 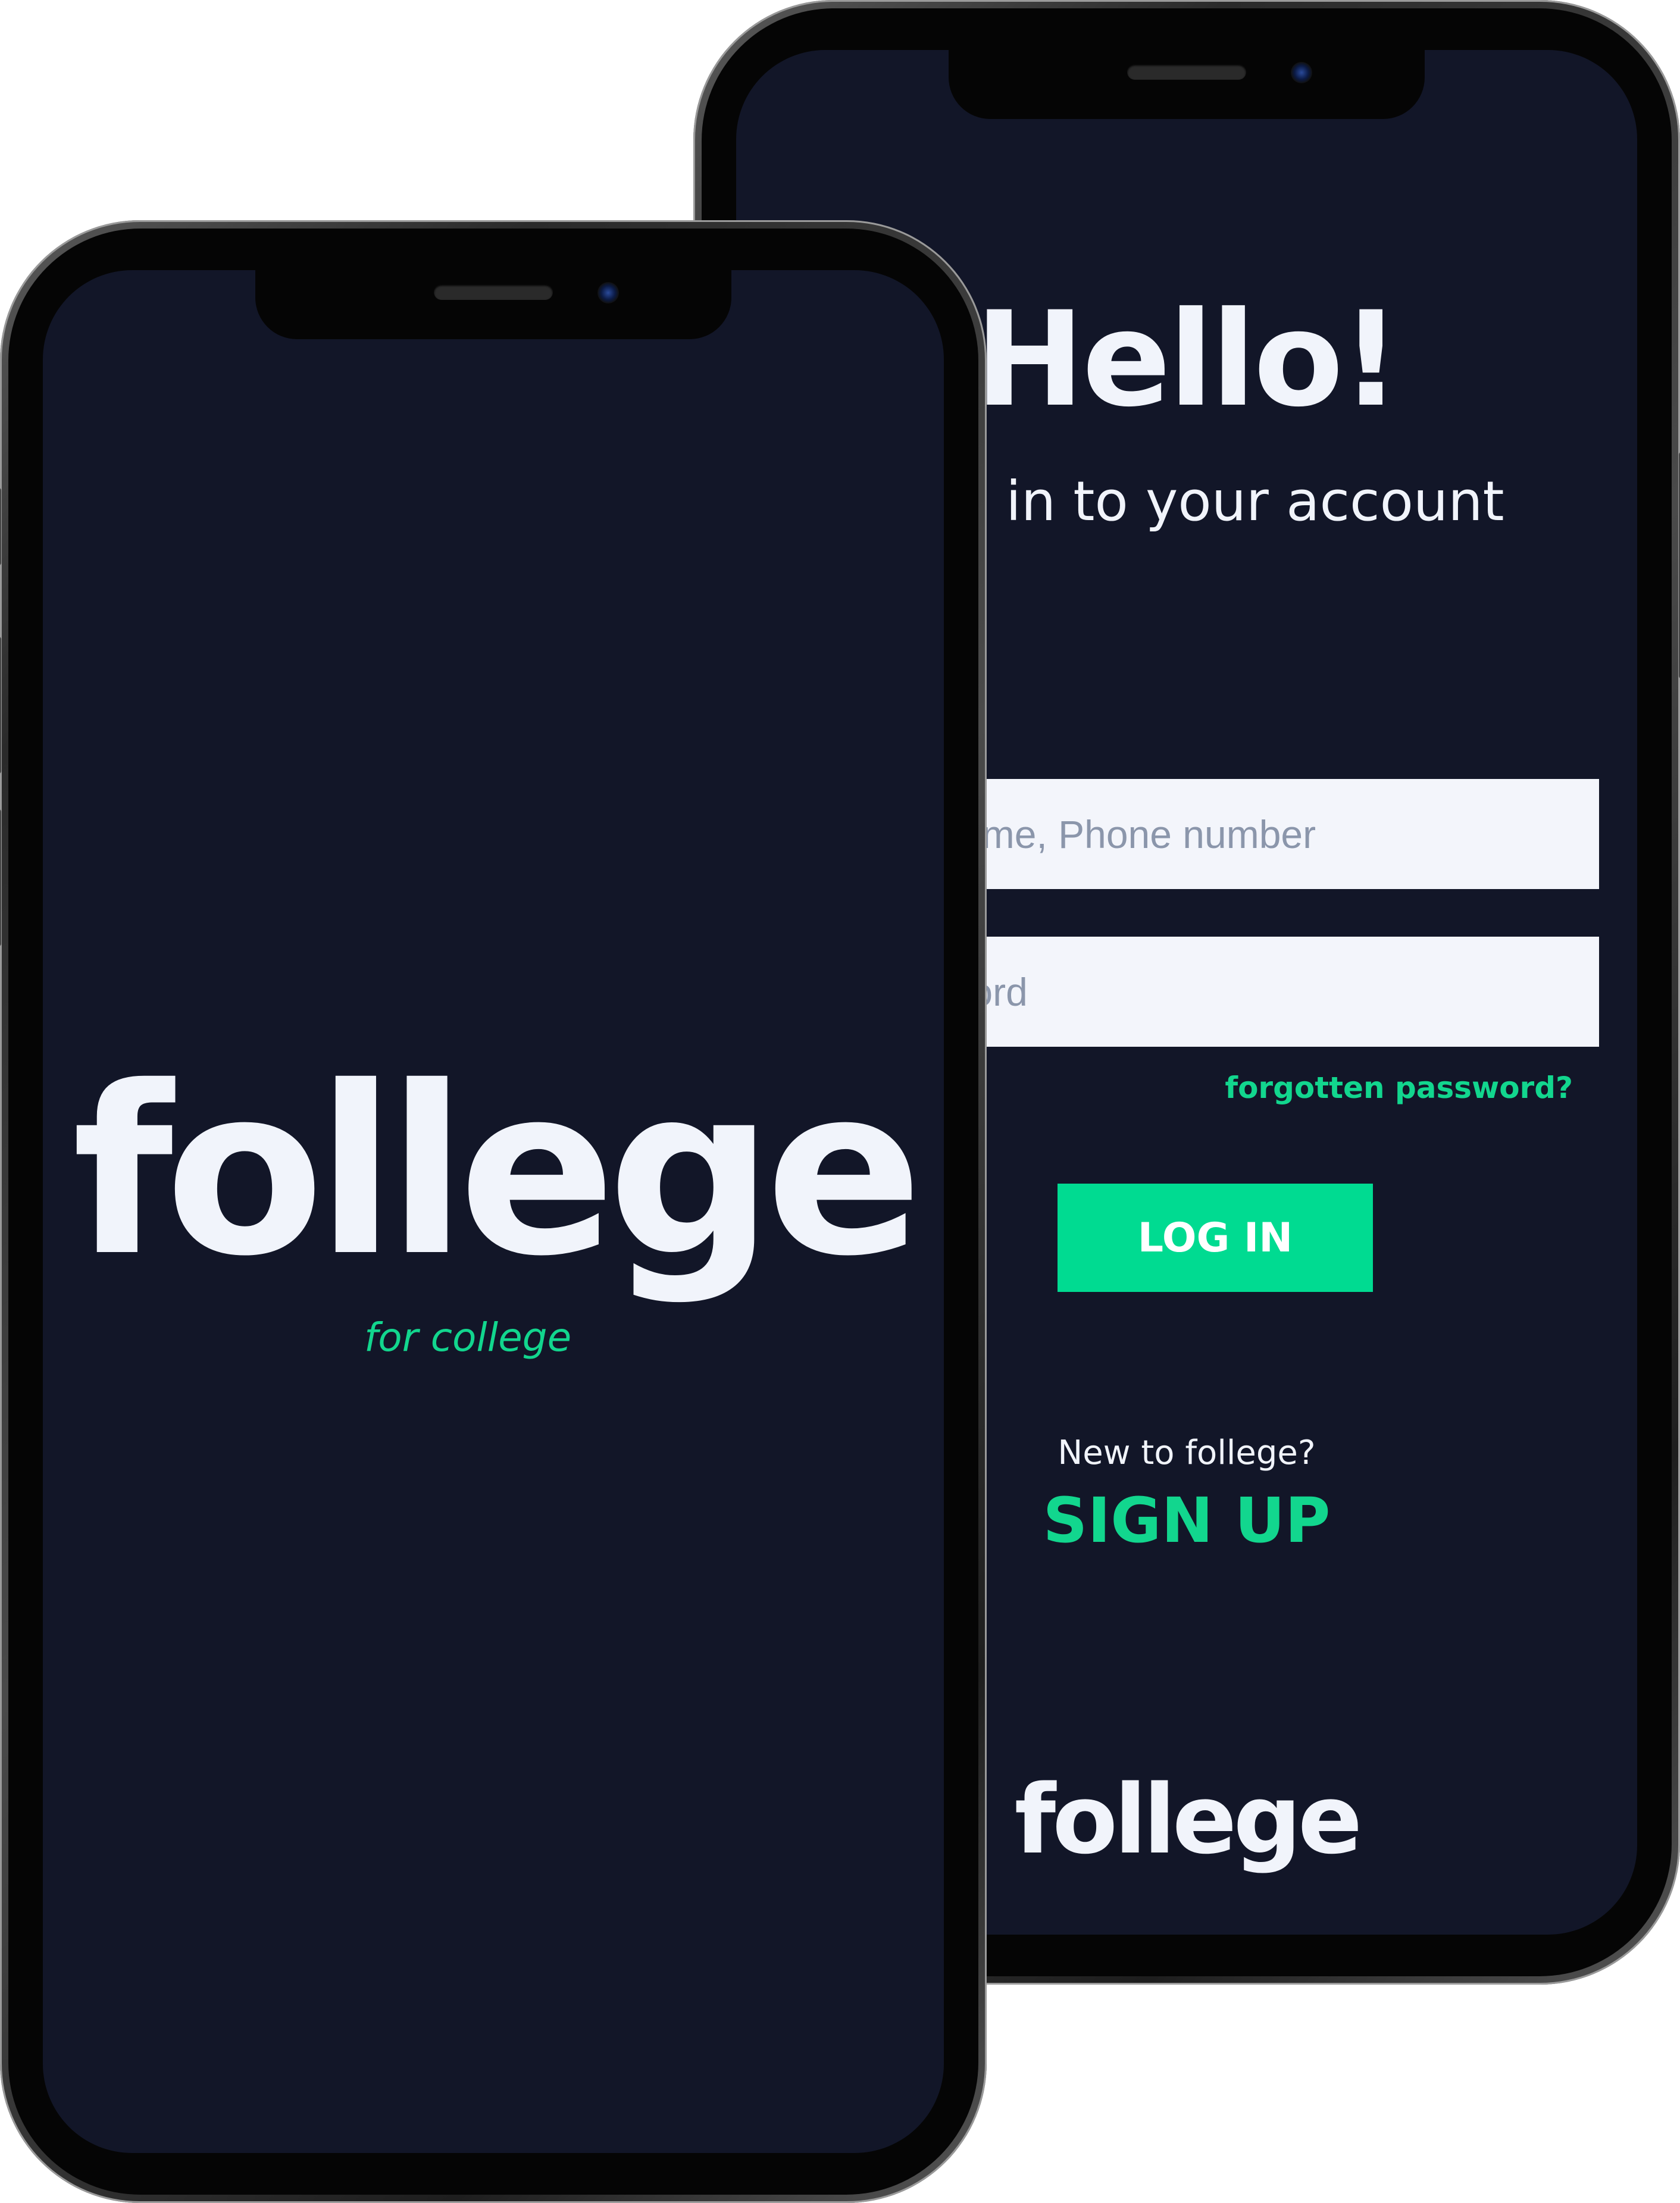 I want to click on splash-logo: follege, so click(x=497, y=1172).